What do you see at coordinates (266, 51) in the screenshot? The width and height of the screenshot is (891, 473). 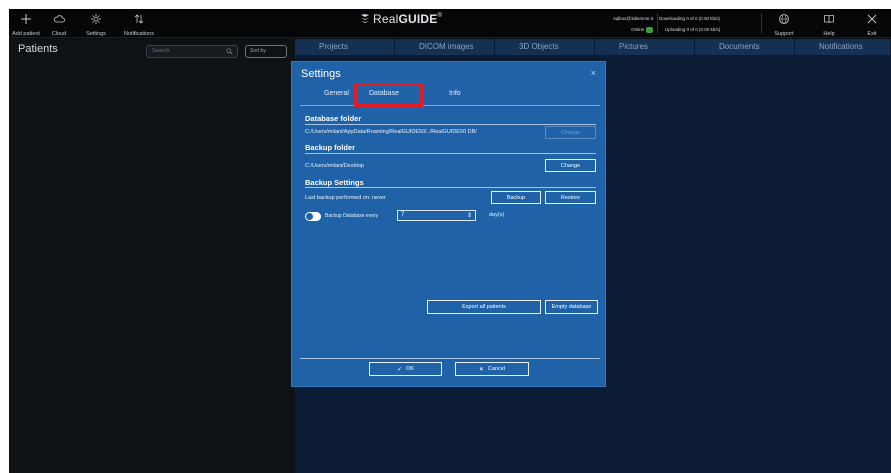 I see `sort-by-dropdown: Sort by` at bounding box center [266, 51].